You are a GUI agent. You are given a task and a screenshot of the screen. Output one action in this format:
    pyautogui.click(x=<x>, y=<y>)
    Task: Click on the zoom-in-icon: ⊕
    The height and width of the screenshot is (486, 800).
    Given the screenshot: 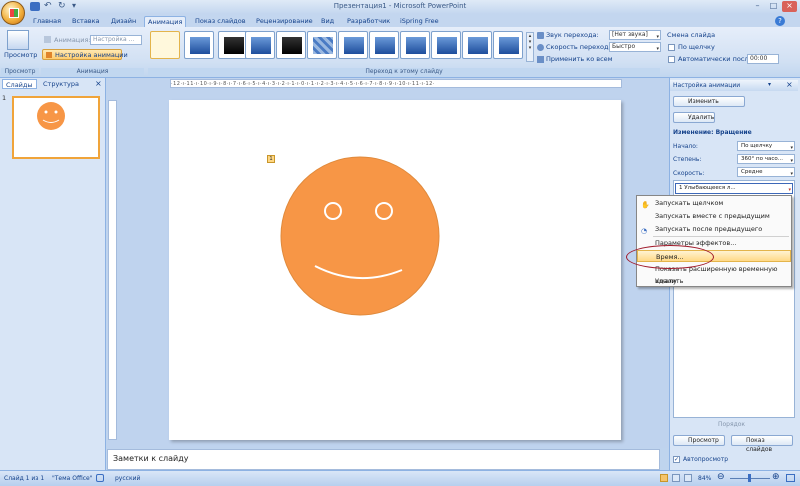 What is the action you would take?
    pyautogui.click(x=776, y=477)
    